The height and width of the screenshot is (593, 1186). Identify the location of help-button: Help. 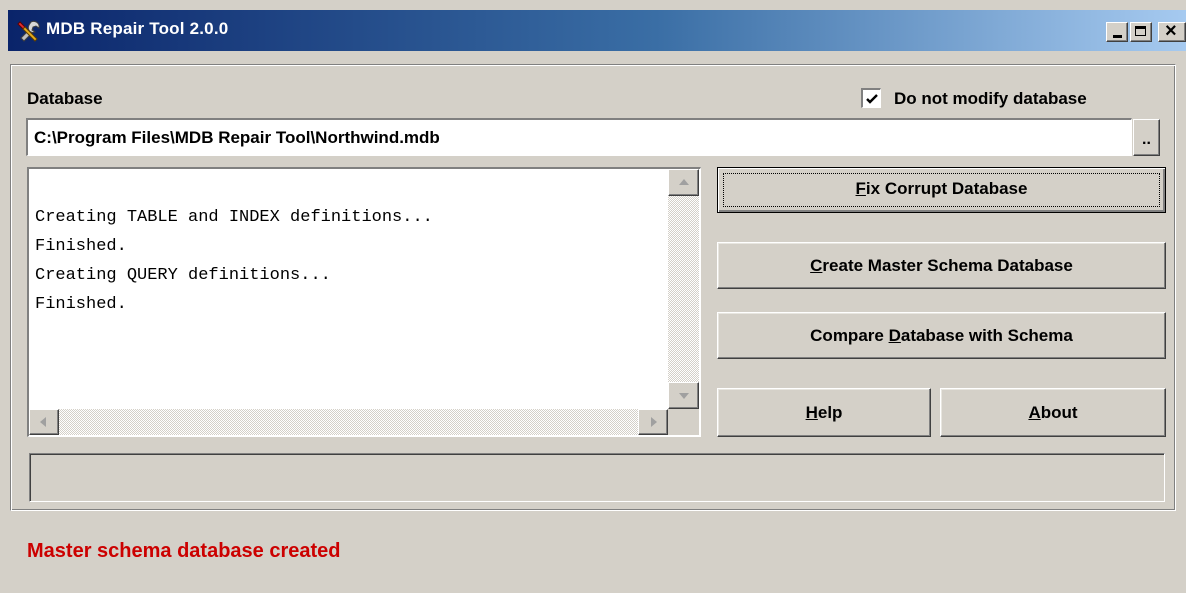
(824, 412).